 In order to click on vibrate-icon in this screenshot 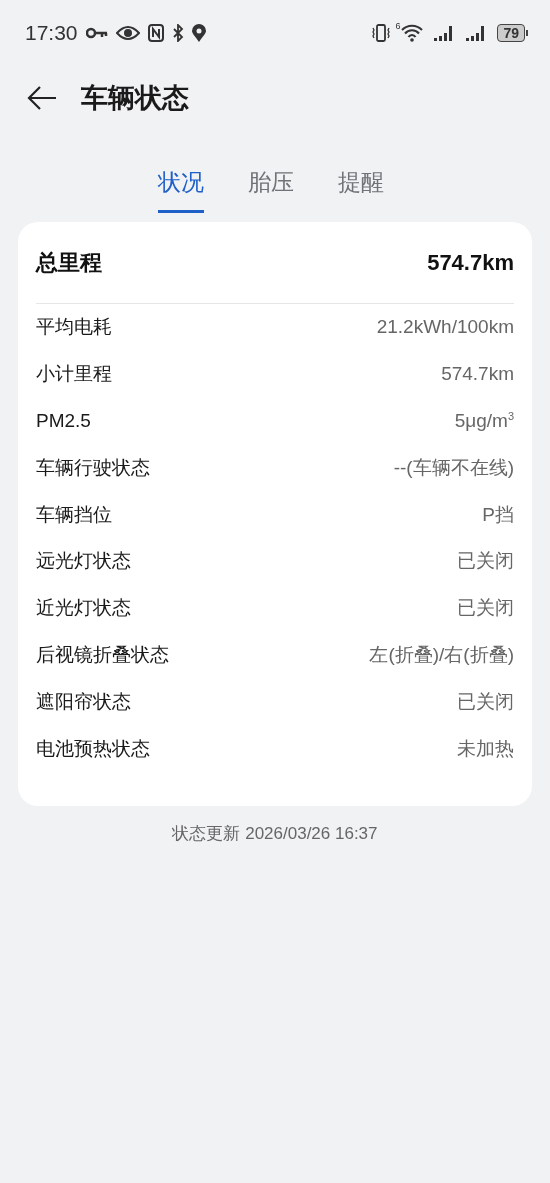, I will do `click(381, 33)`.